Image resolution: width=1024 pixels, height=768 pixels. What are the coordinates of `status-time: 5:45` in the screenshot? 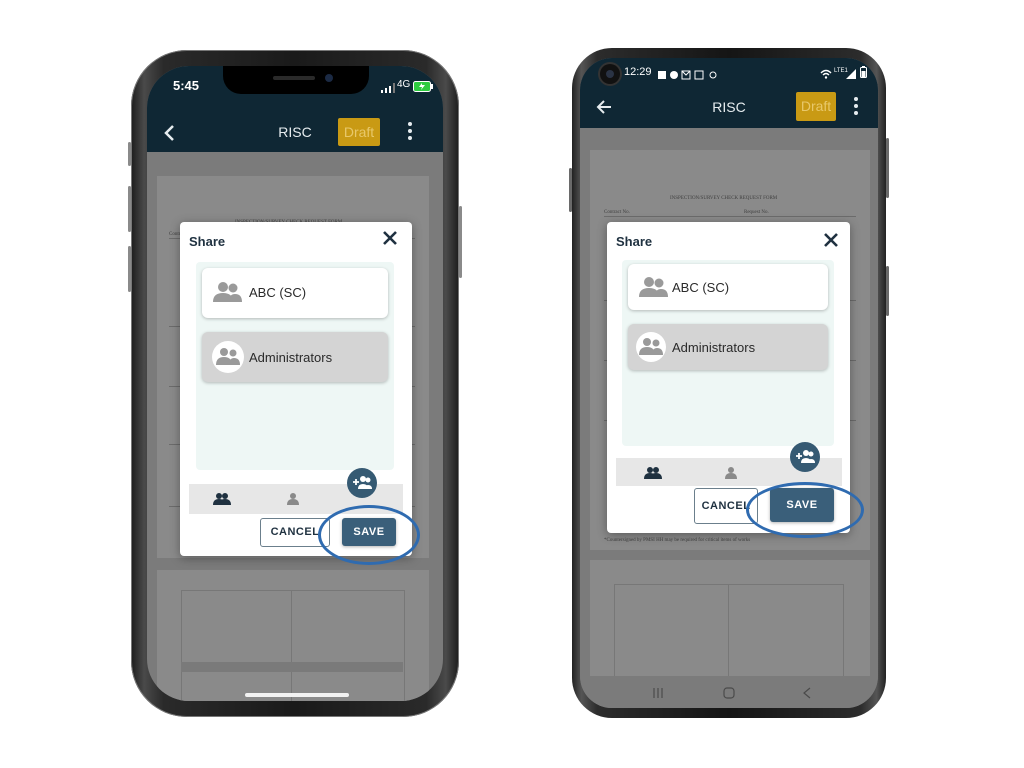 It's located at (186, 85).